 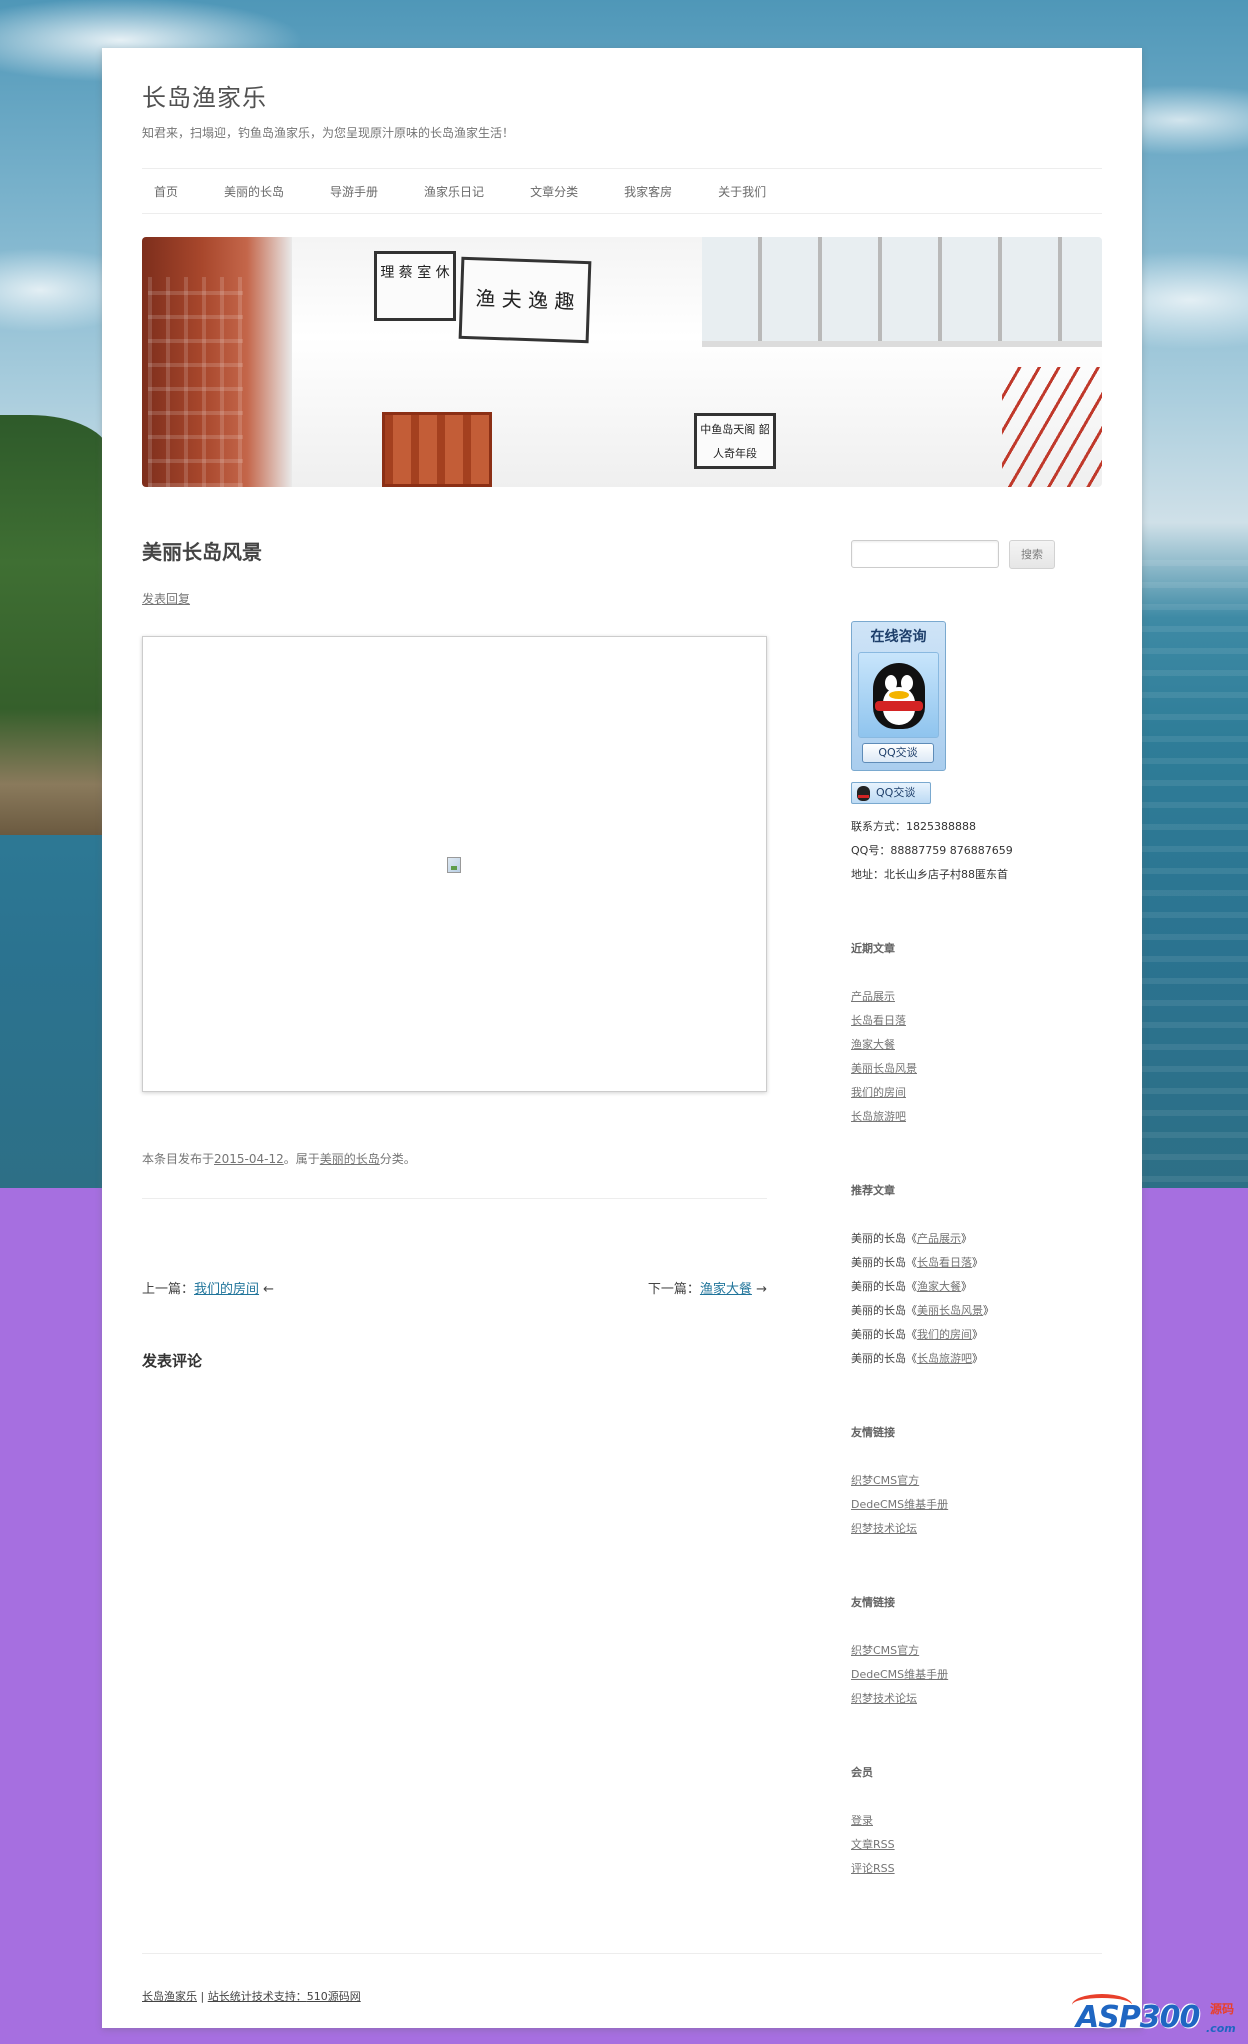 I want to click on recommended-item: 美丽的长岛《渔家大餐》, so click(x=911, y=1286).